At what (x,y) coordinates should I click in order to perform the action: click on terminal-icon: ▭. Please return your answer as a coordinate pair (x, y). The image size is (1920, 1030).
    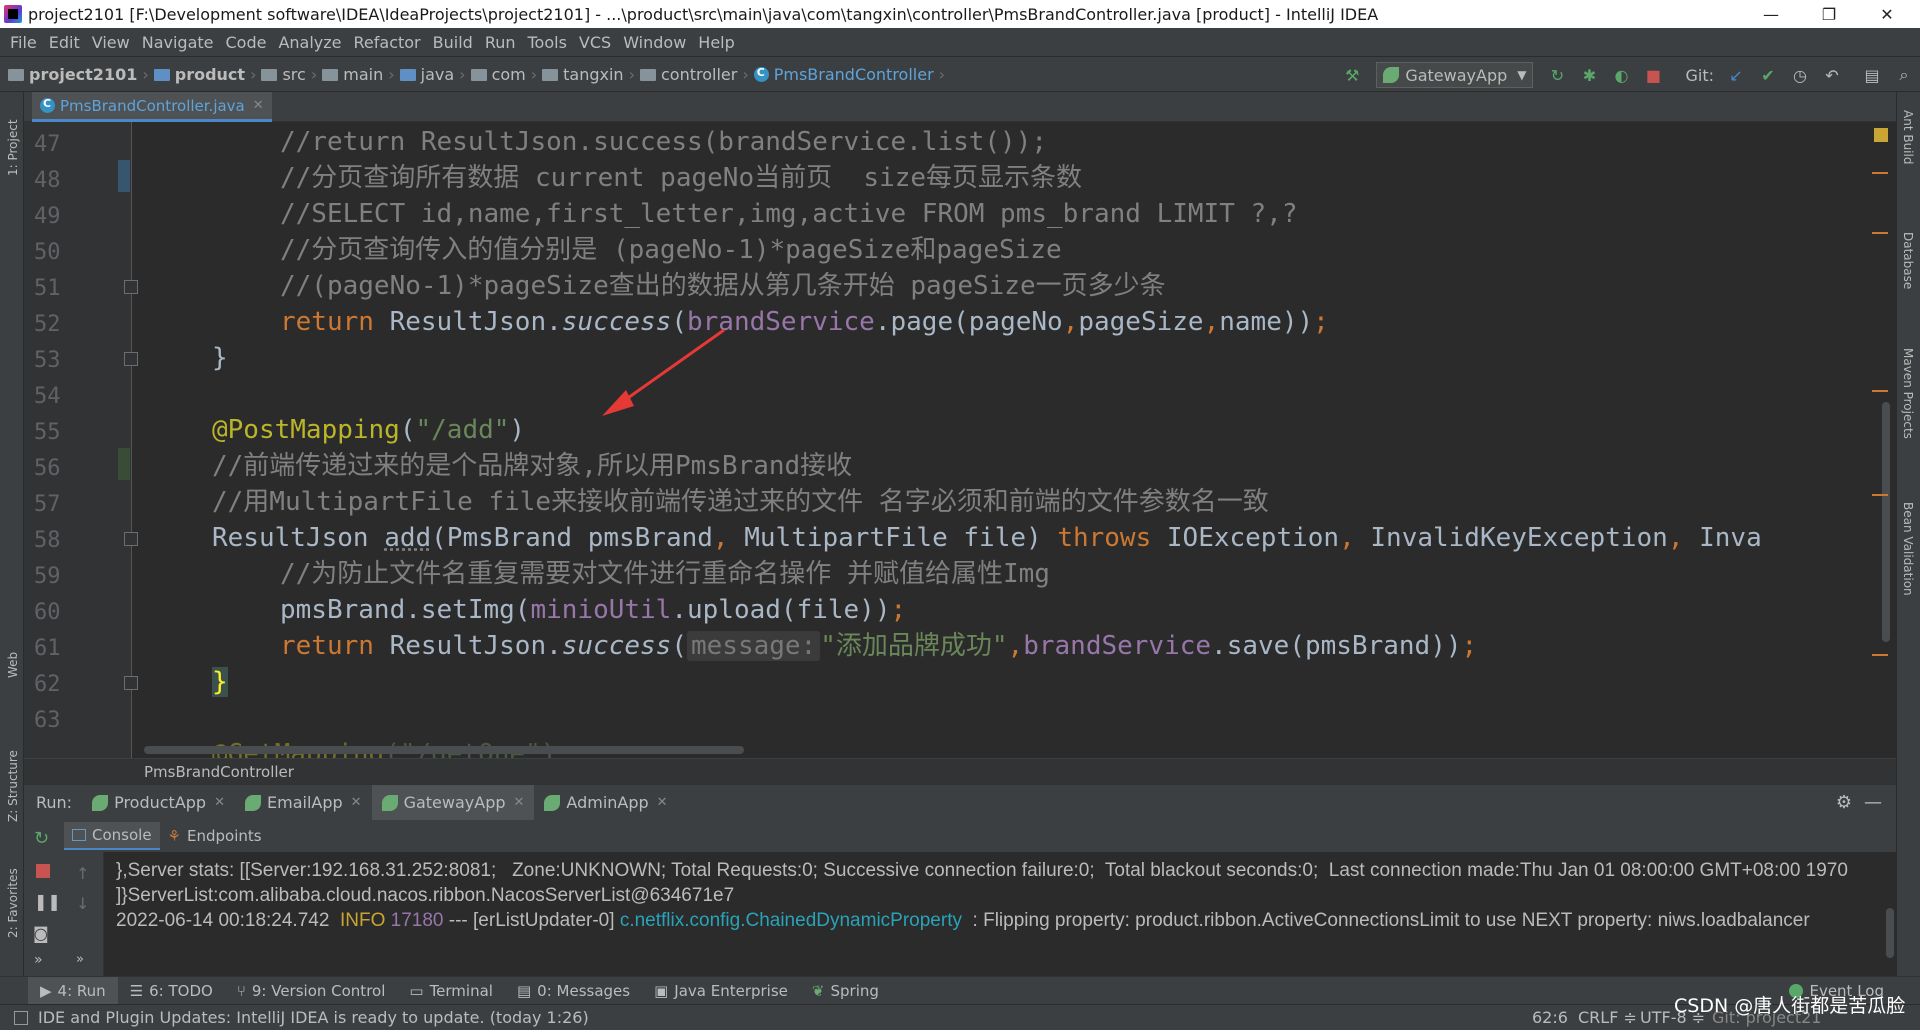
    Looking at the image, I should click on (416, 990).